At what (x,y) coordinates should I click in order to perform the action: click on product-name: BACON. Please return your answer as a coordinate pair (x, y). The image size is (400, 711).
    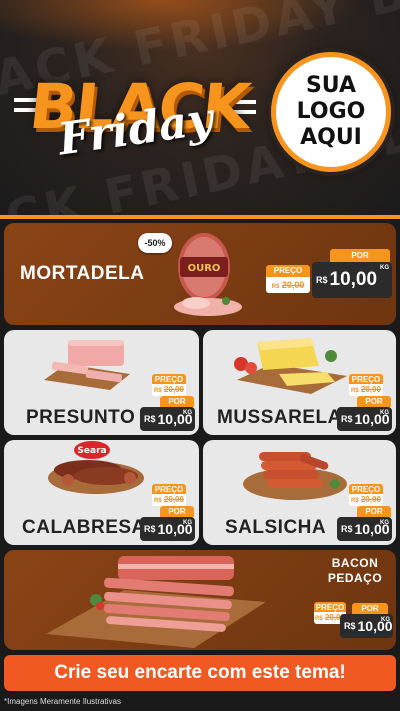
    Looking at the image, I should click on (355, 563).